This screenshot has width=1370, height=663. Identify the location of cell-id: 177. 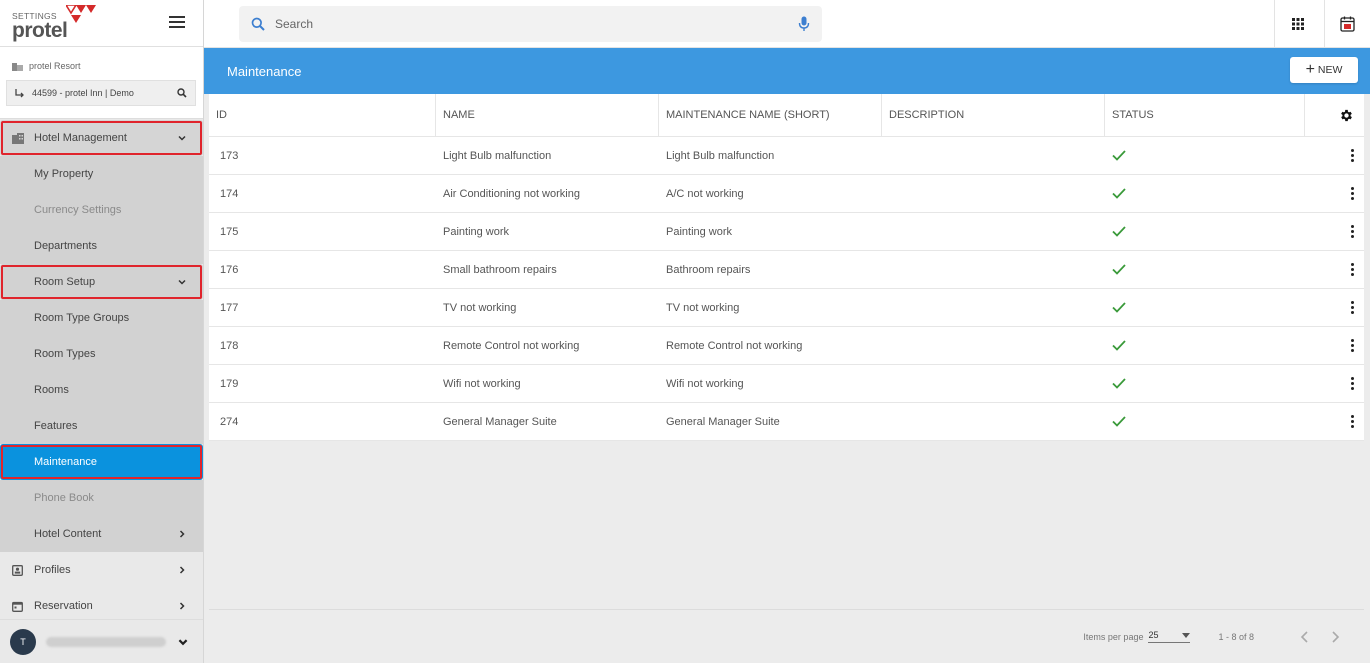
(229, 307).